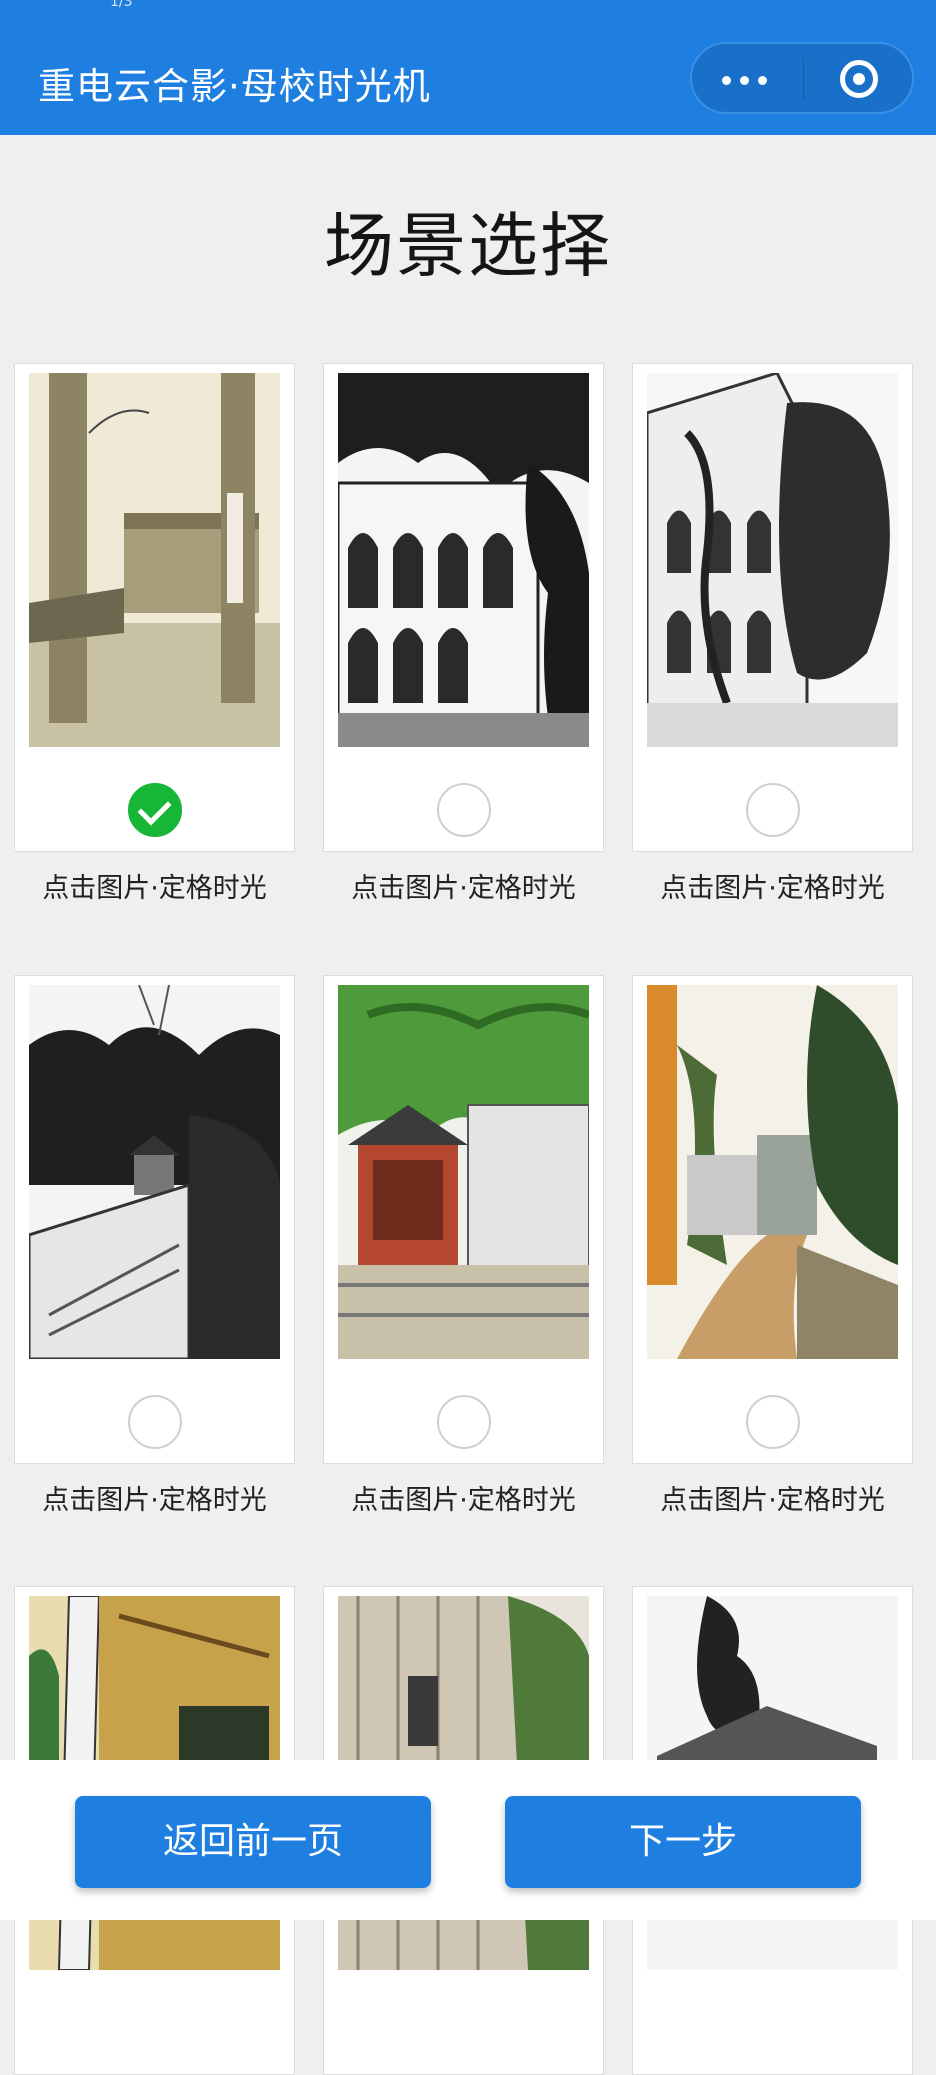 This screenshot has height=2075, width=936. Describe the element at coordinates (463, 1500) in the screenshot. I see `scene-caption-5: 点击图片·定格时光` at that location.